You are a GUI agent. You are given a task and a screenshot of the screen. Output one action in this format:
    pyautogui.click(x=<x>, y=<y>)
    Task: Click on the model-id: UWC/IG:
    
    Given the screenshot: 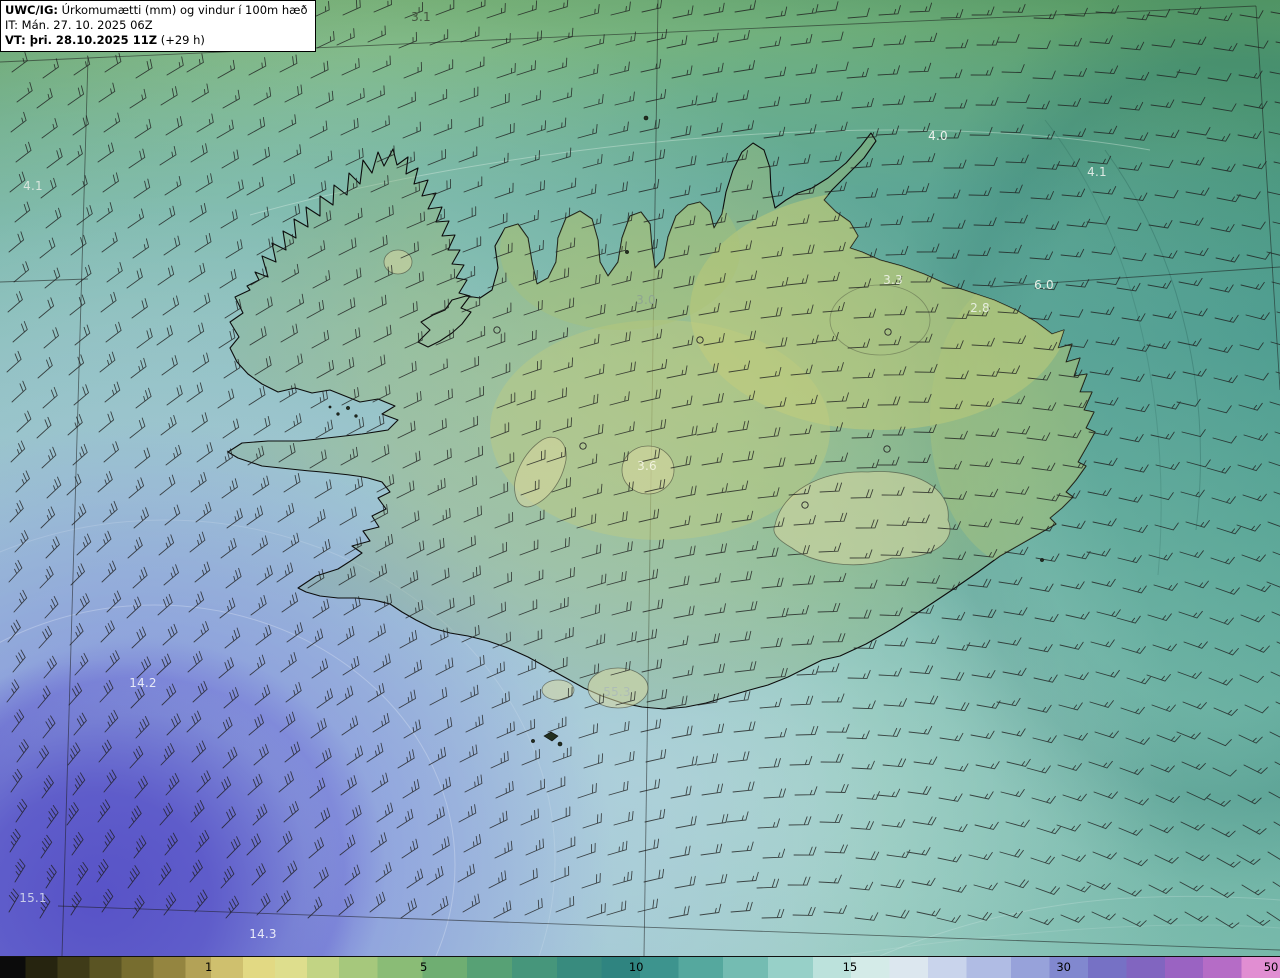 What is the action you would take?
    pyautogui.click(x=31, y=10)
    